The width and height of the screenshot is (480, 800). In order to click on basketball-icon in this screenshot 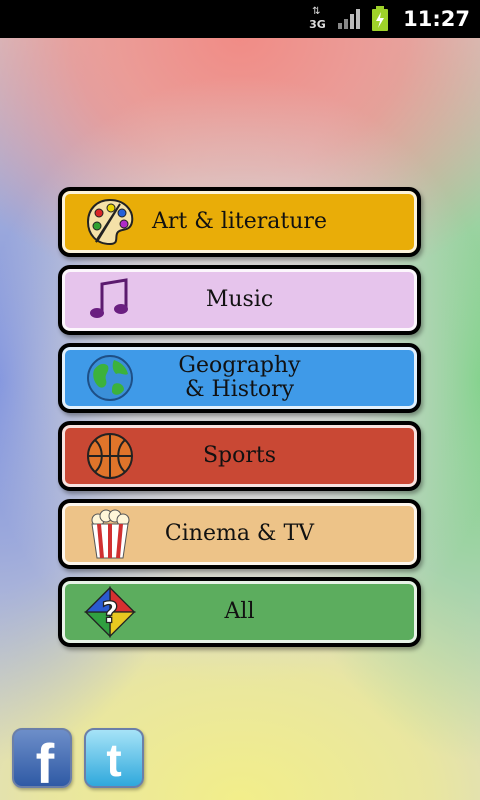, I will do `click(110, 456)`.